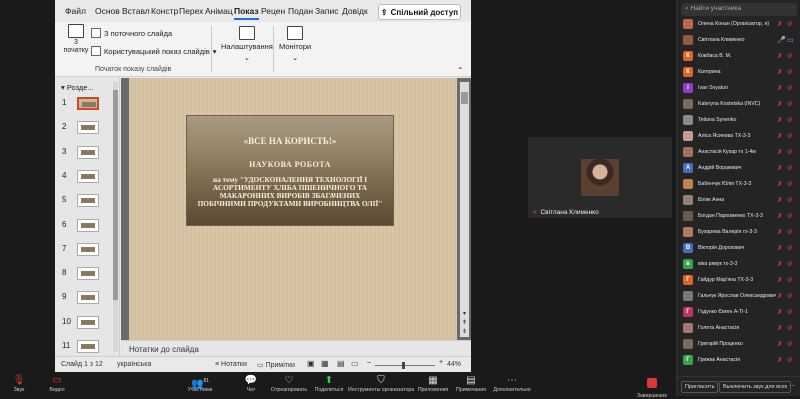 The image size is (800, 399). What do you see at coordinates (296, 348) in the screenshot?
I see `notes-pane: Нотатки до слайда` at bounding box center [296, 348].